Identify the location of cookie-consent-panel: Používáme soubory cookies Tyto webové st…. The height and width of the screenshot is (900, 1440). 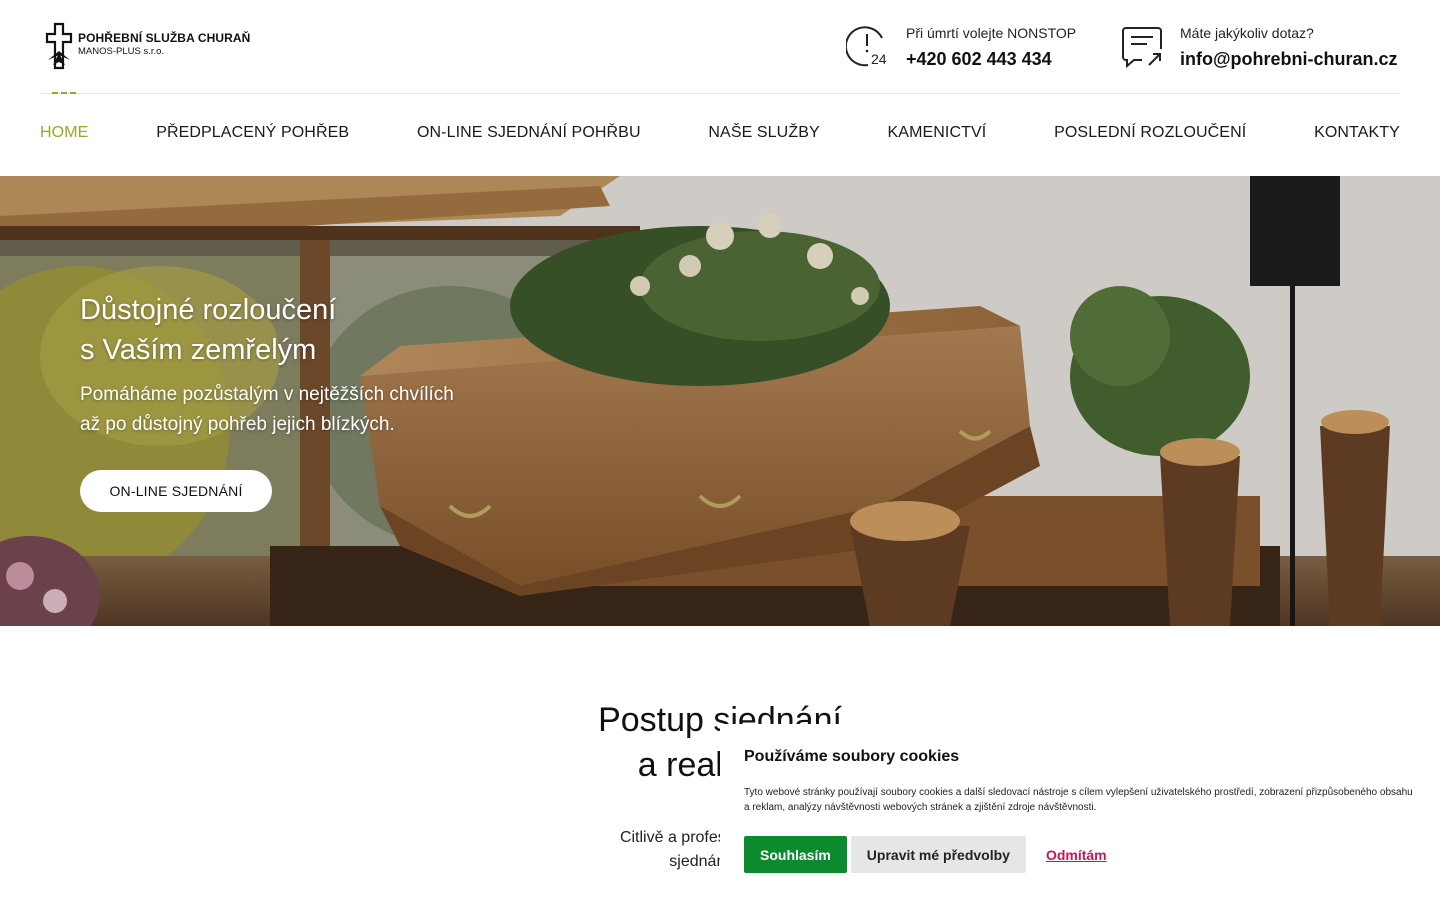
(1080, 812).